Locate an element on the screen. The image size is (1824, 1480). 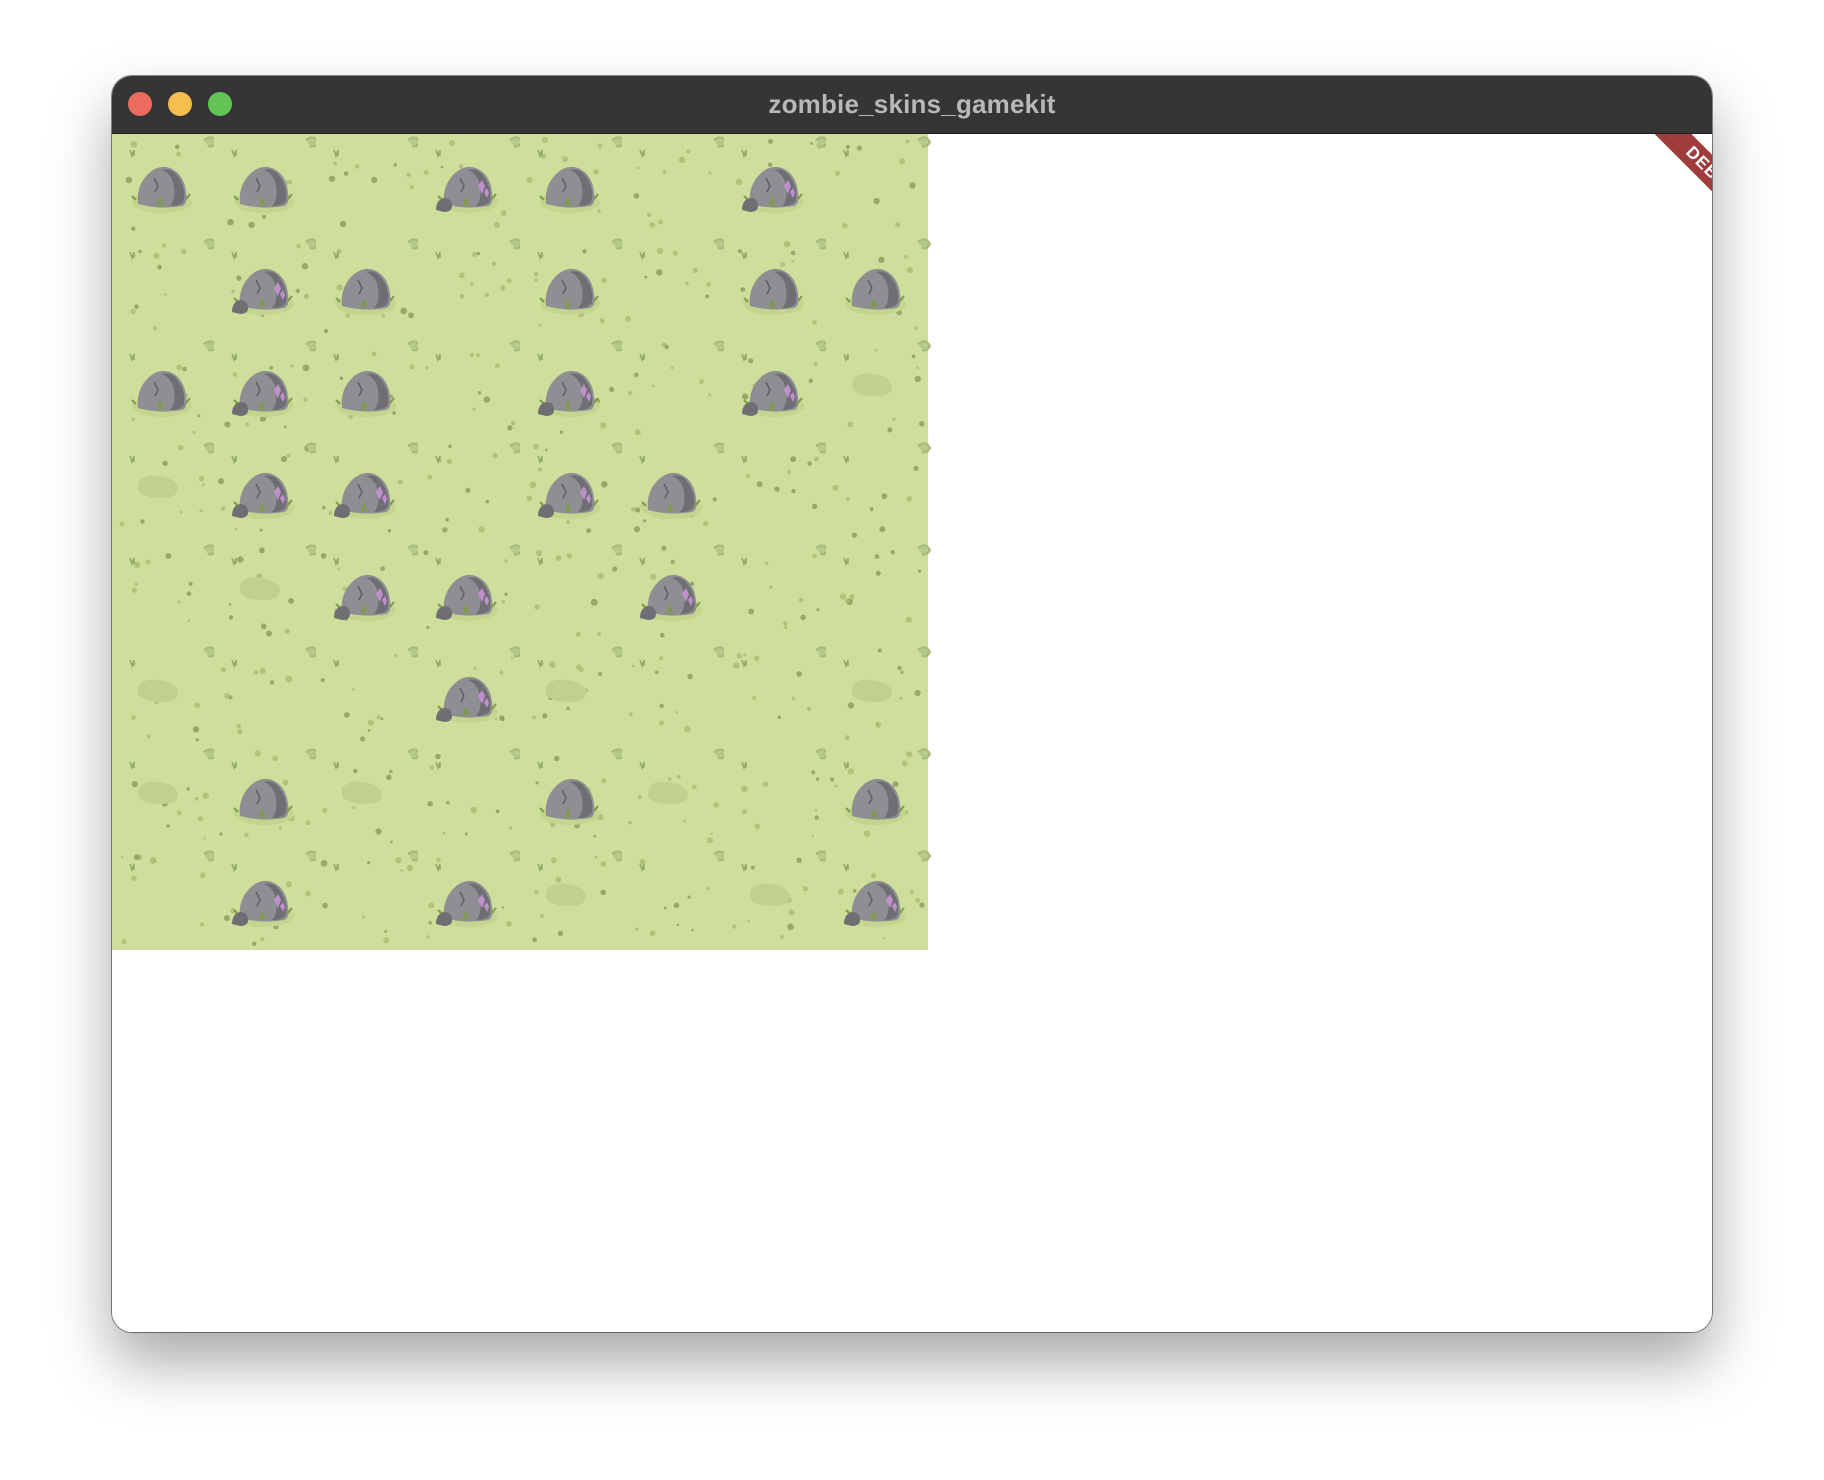
debug-banner-label: DEBUG is located at coordinates (1672, 193).